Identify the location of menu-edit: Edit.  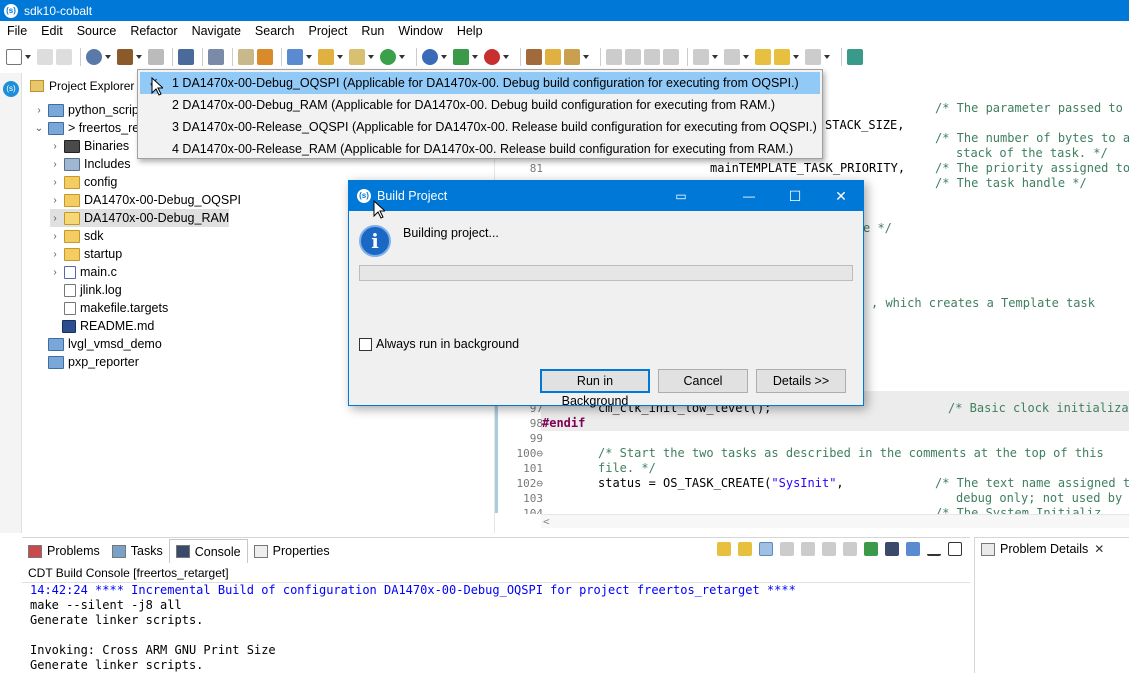
(52, 31).